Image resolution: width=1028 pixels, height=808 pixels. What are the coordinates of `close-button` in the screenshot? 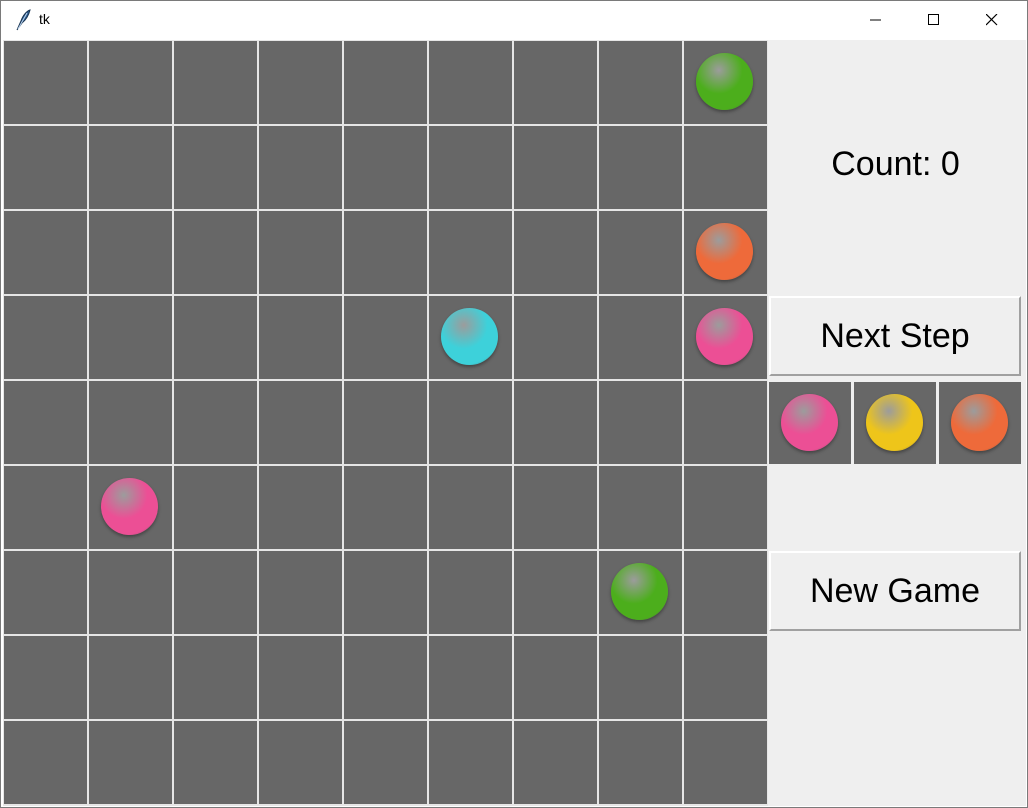 It's located at (992, 20).